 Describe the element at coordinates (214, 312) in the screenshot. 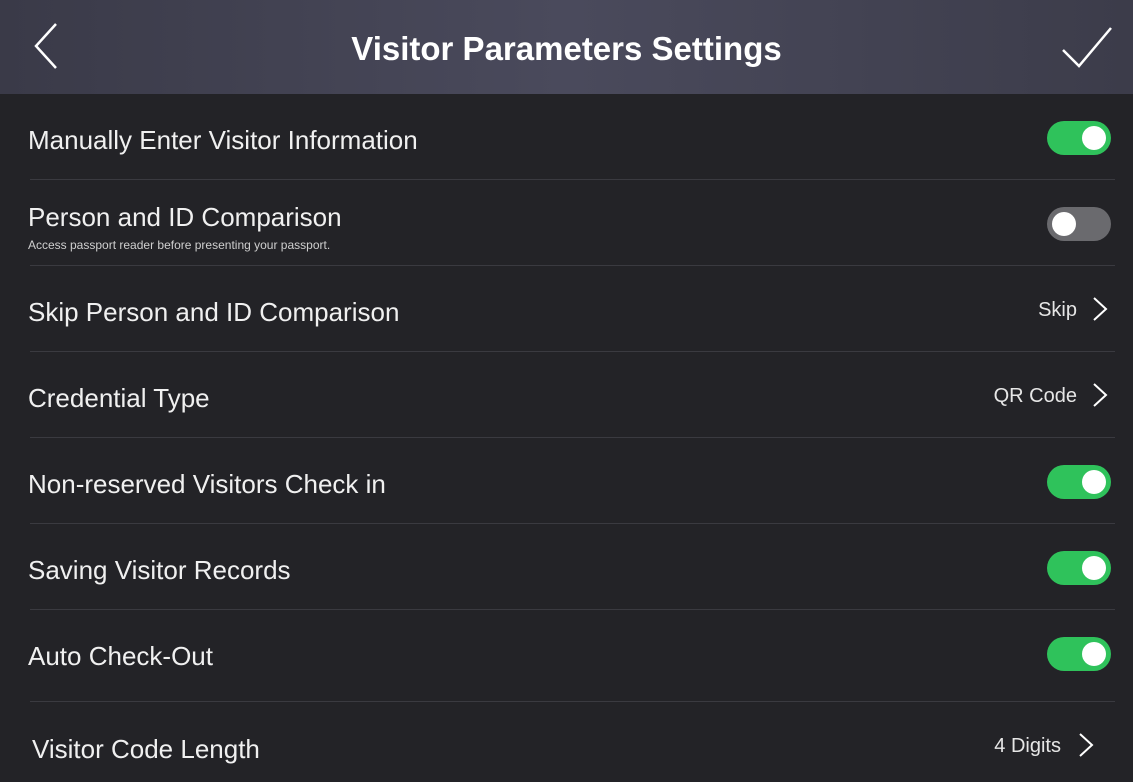

I see `setting-label: Skip Person and ID Comparison` at that location.